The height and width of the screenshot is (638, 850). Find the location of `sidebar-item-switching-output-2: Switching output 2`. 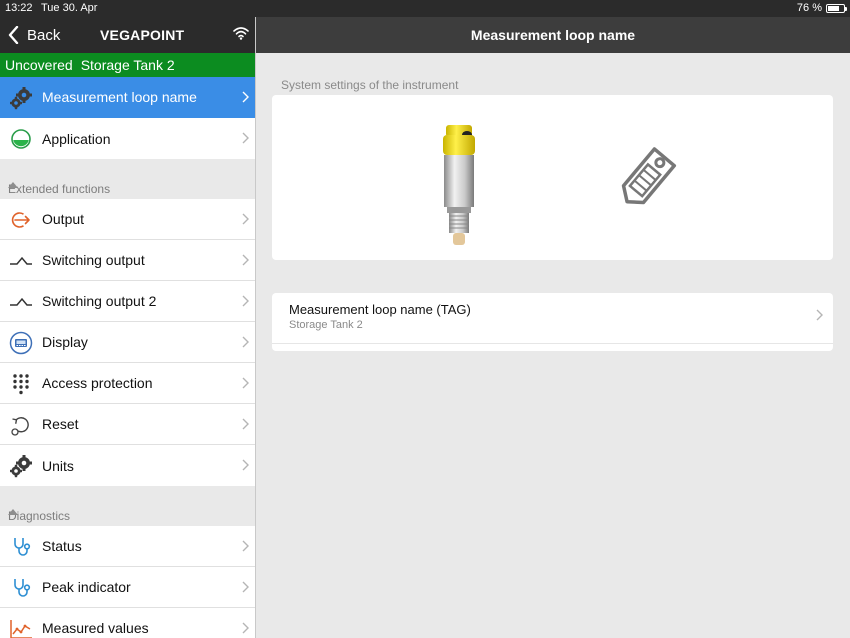

sidebar-item-switching-output-2: Switching output 2 is located at coordinates (127, 301).